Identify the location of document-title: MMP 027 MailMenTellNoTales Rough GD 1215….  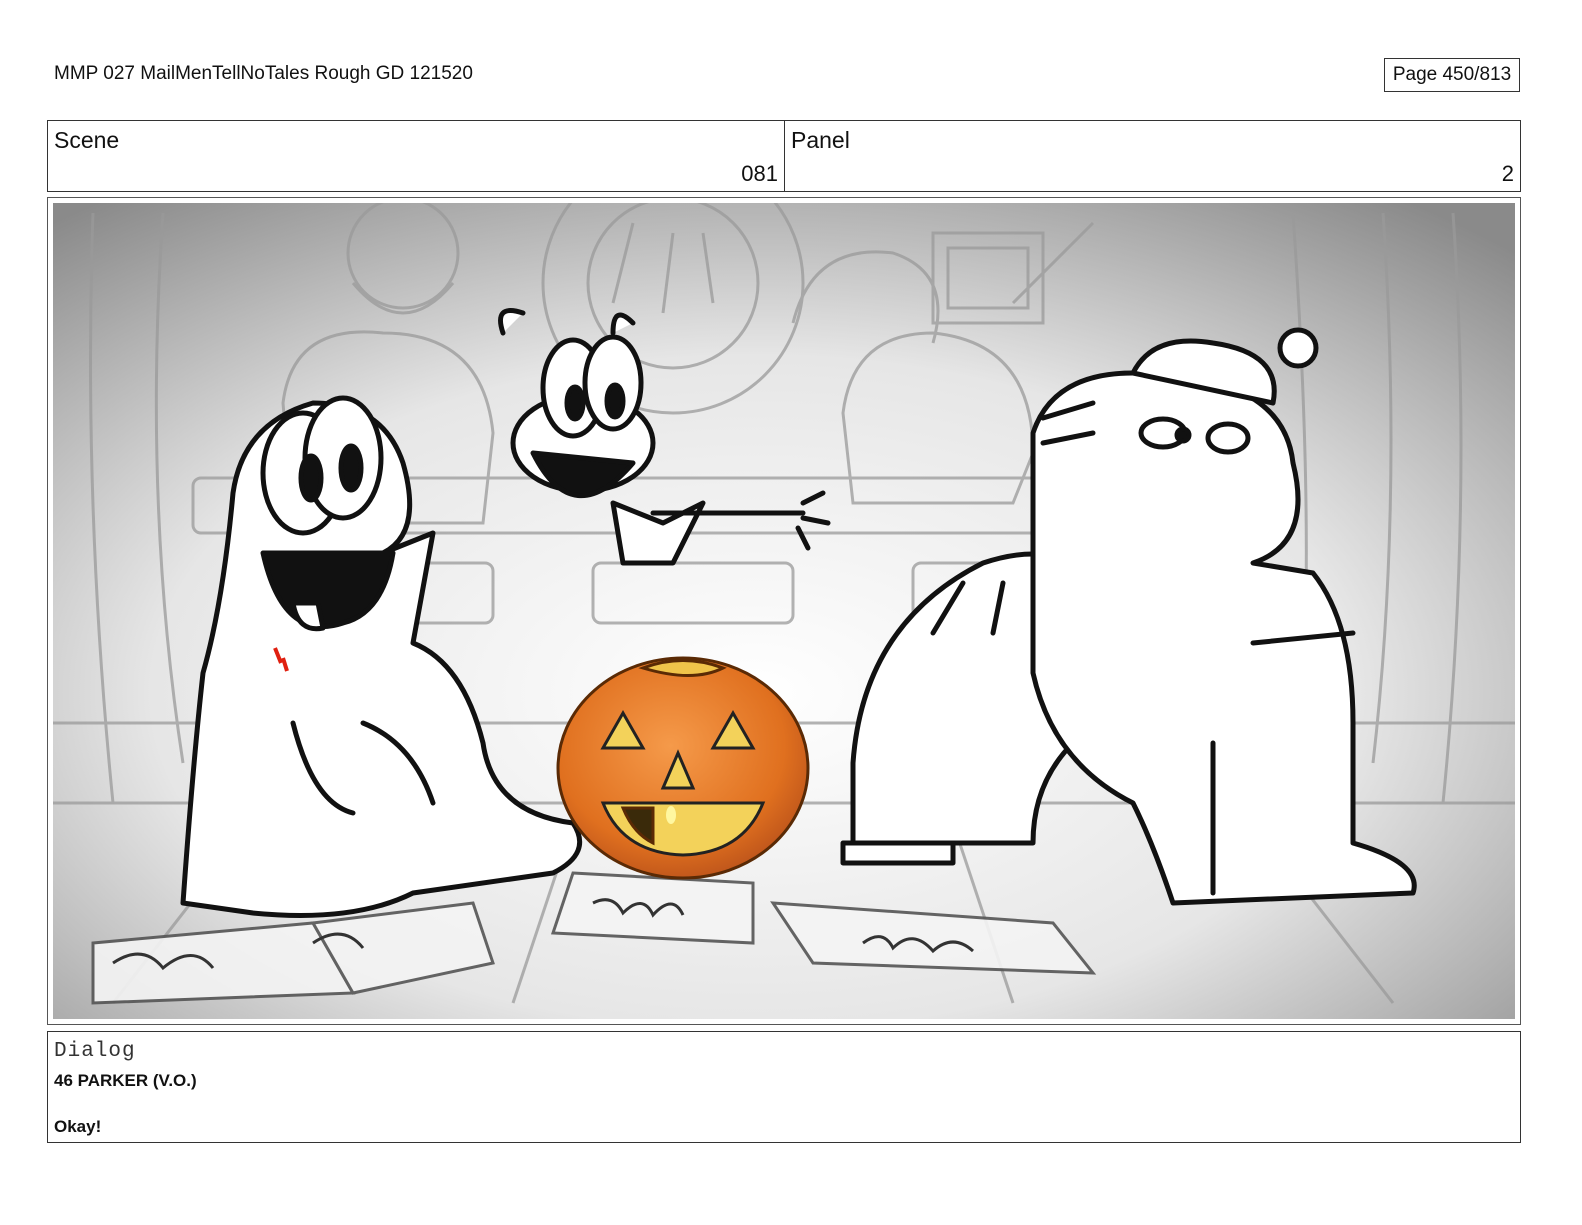
(263, 73).